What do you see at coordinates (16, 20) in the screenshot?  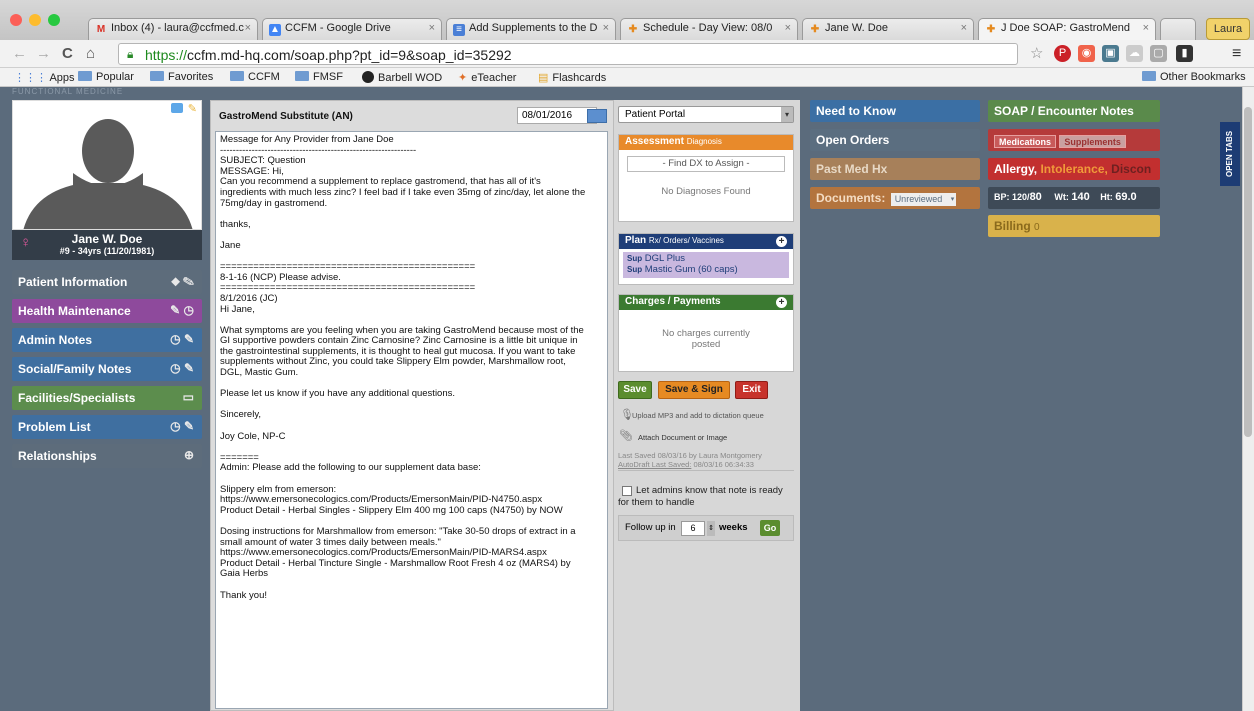 I see `close-window-icon` at bounding box center [16, 20].